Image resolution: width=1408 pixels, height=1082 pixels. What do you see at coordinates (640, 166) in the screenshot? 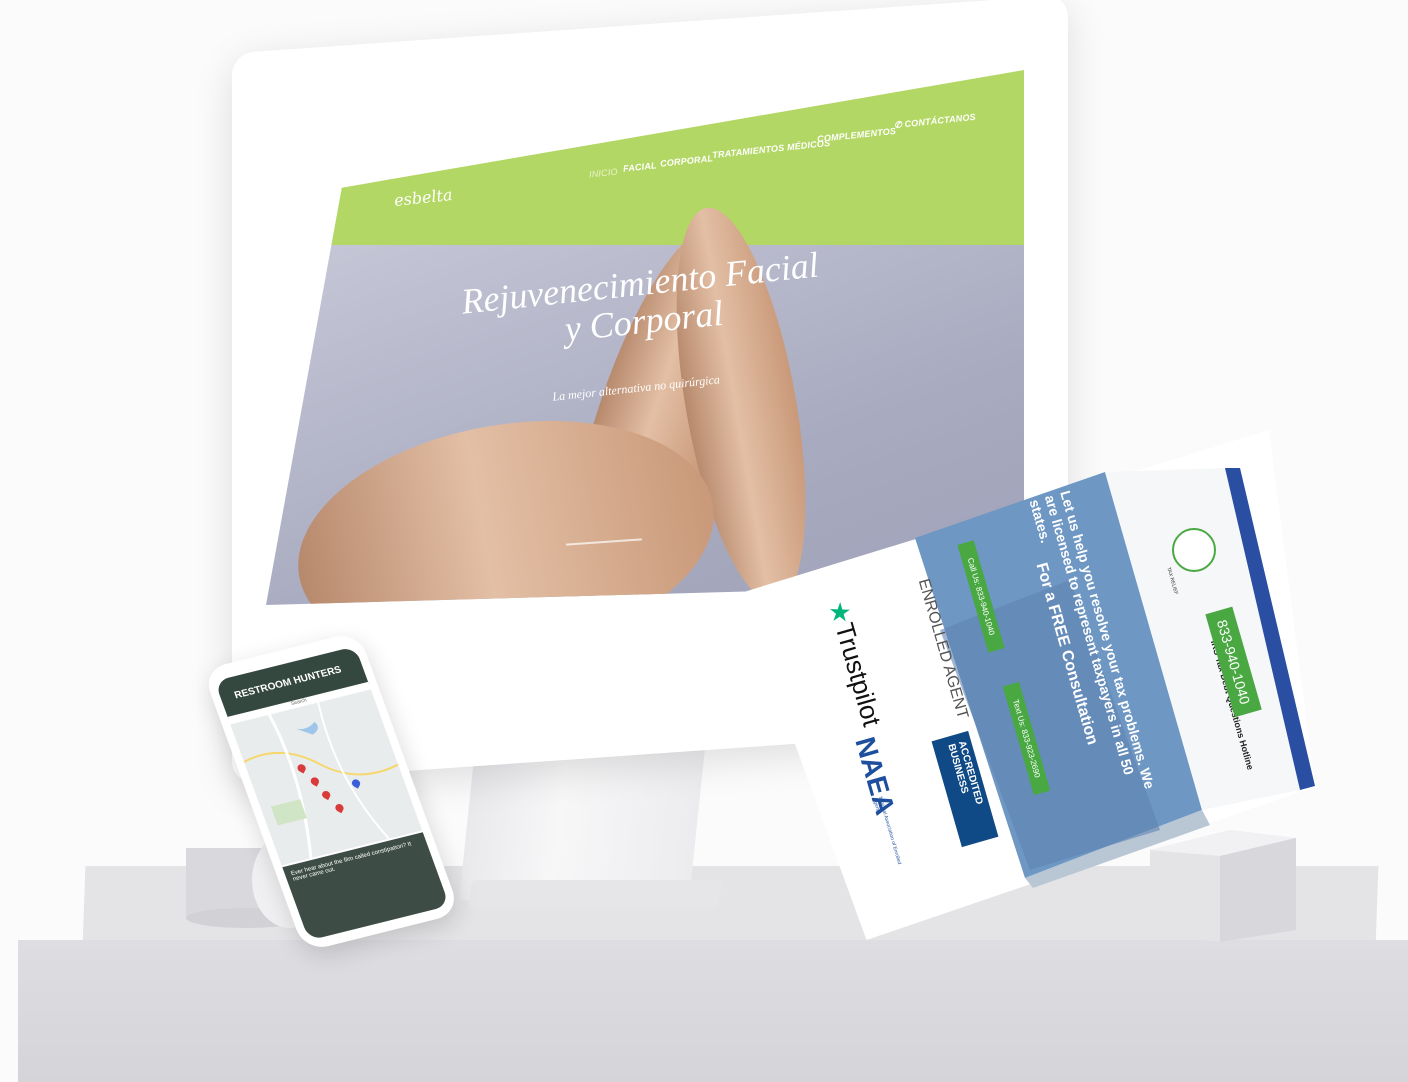
I see `nav-item-facial: FACIAL` at bounding box center [640, 166].